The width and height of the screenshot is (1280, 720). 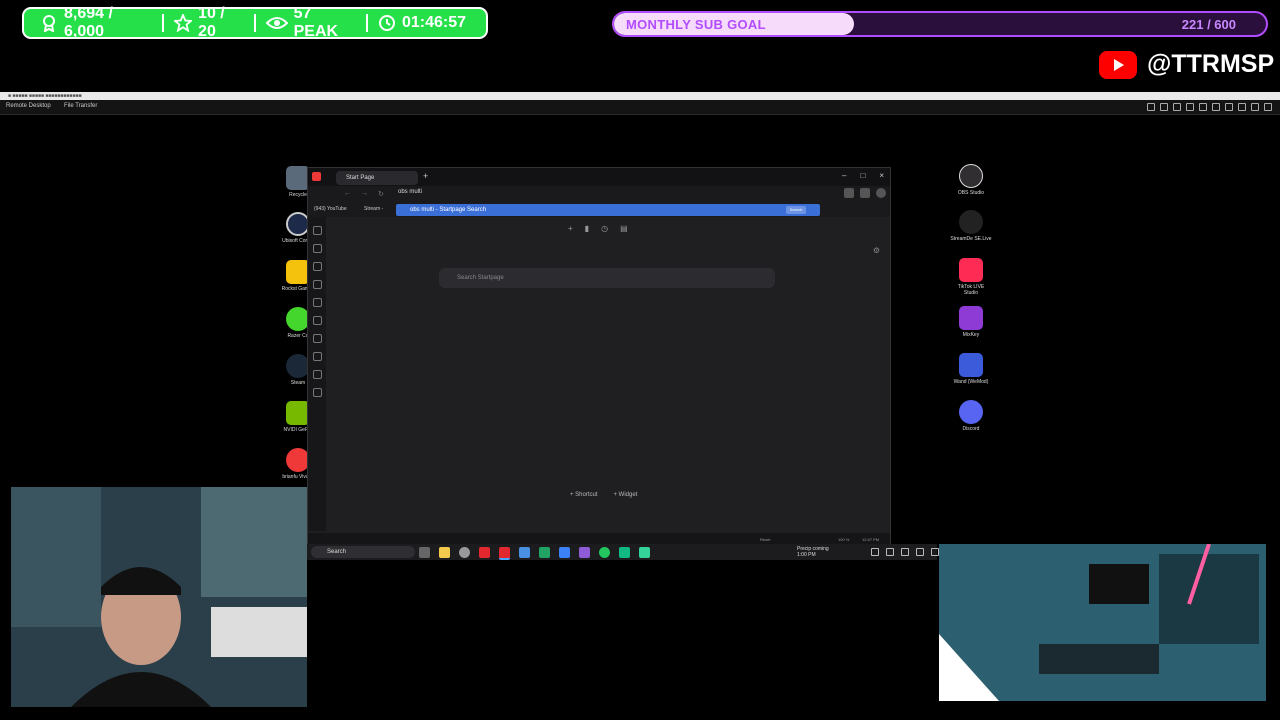 I want to click on vivaldi-icon, so click(x=484, y=552).